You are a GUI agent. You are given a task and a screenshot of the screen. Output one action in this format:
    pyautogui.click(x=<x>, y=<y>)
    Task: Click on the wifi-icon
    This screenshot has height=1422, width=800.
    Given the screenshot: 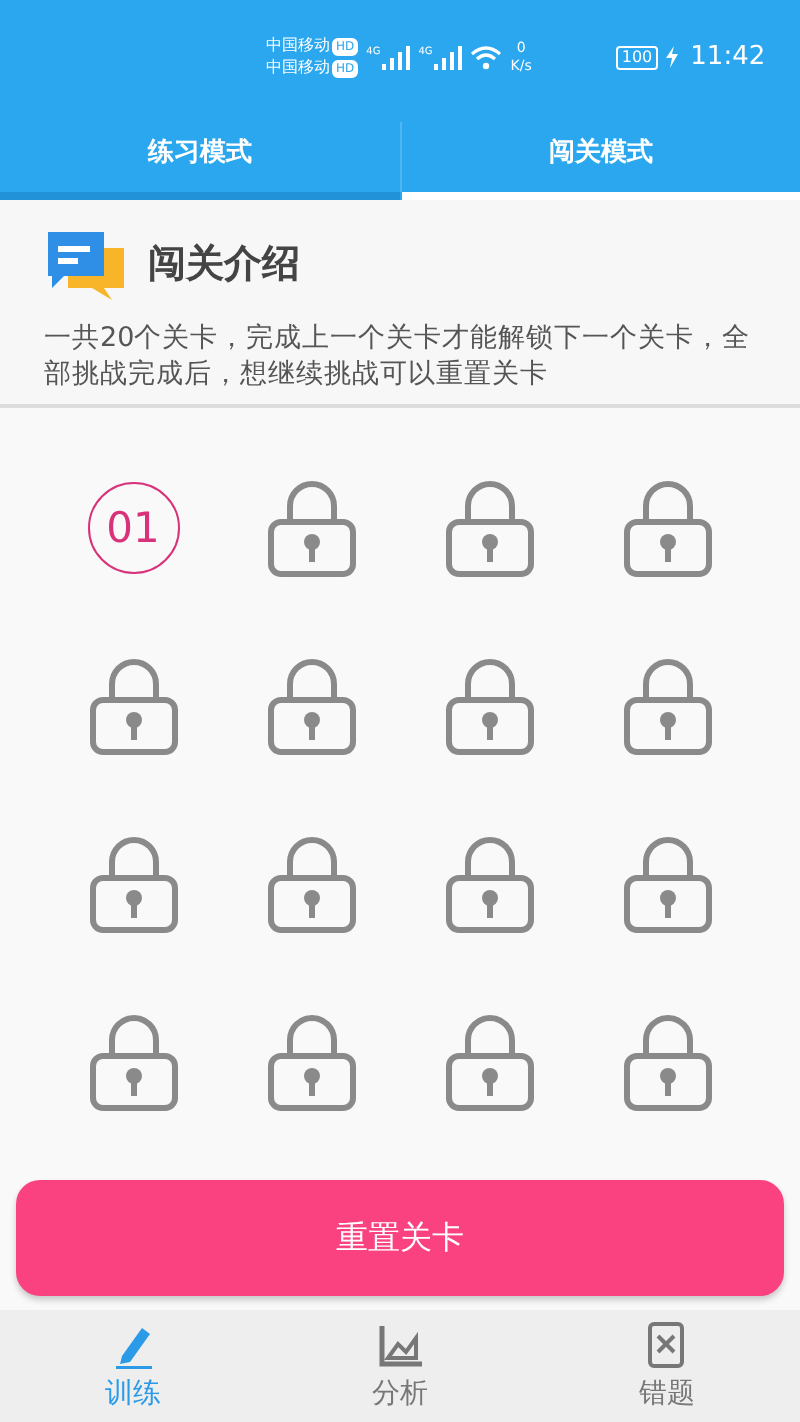 What is the action you would take?
    pyautogui.click(x=486, y=57)
    